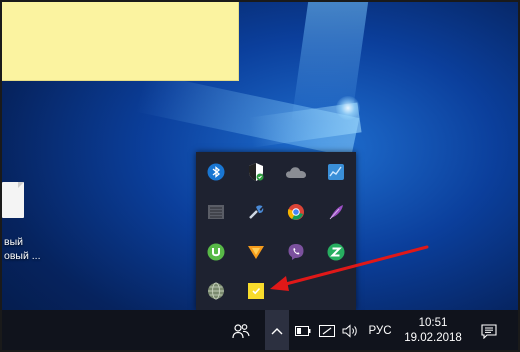 The height and width of the screenshot is (352, 520). Describe the element at coordinates (13, 242) in the screenshot. I see `desktop-icon-label: вый` at that location.